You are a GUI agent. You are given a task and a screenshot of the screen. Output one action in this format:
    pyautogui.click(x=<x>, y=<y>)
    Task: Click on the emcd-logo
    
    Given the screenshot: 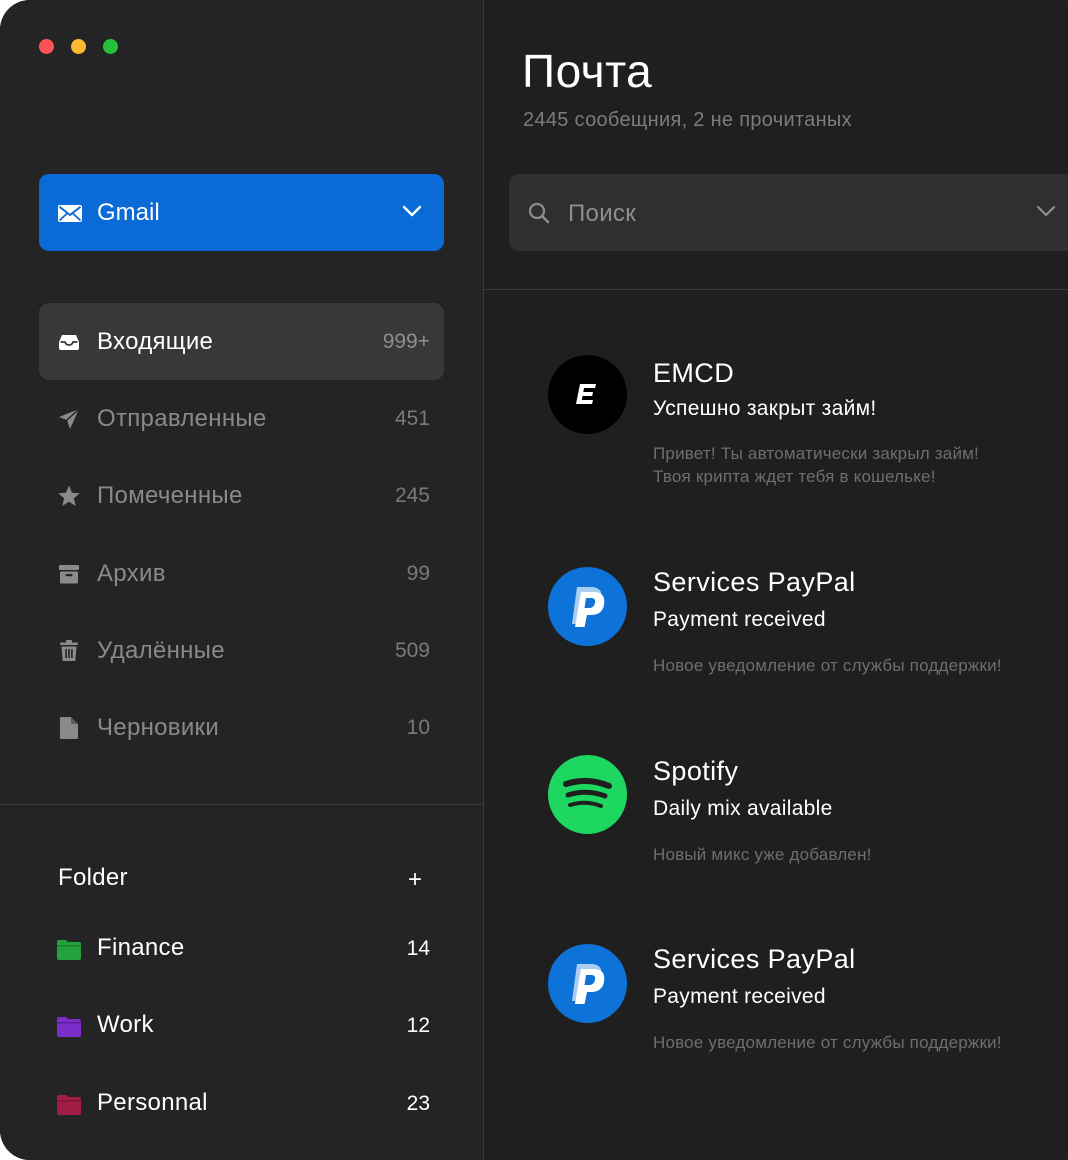 What is the action you would take?
    pyautogui.click(x=587, y=394)
    